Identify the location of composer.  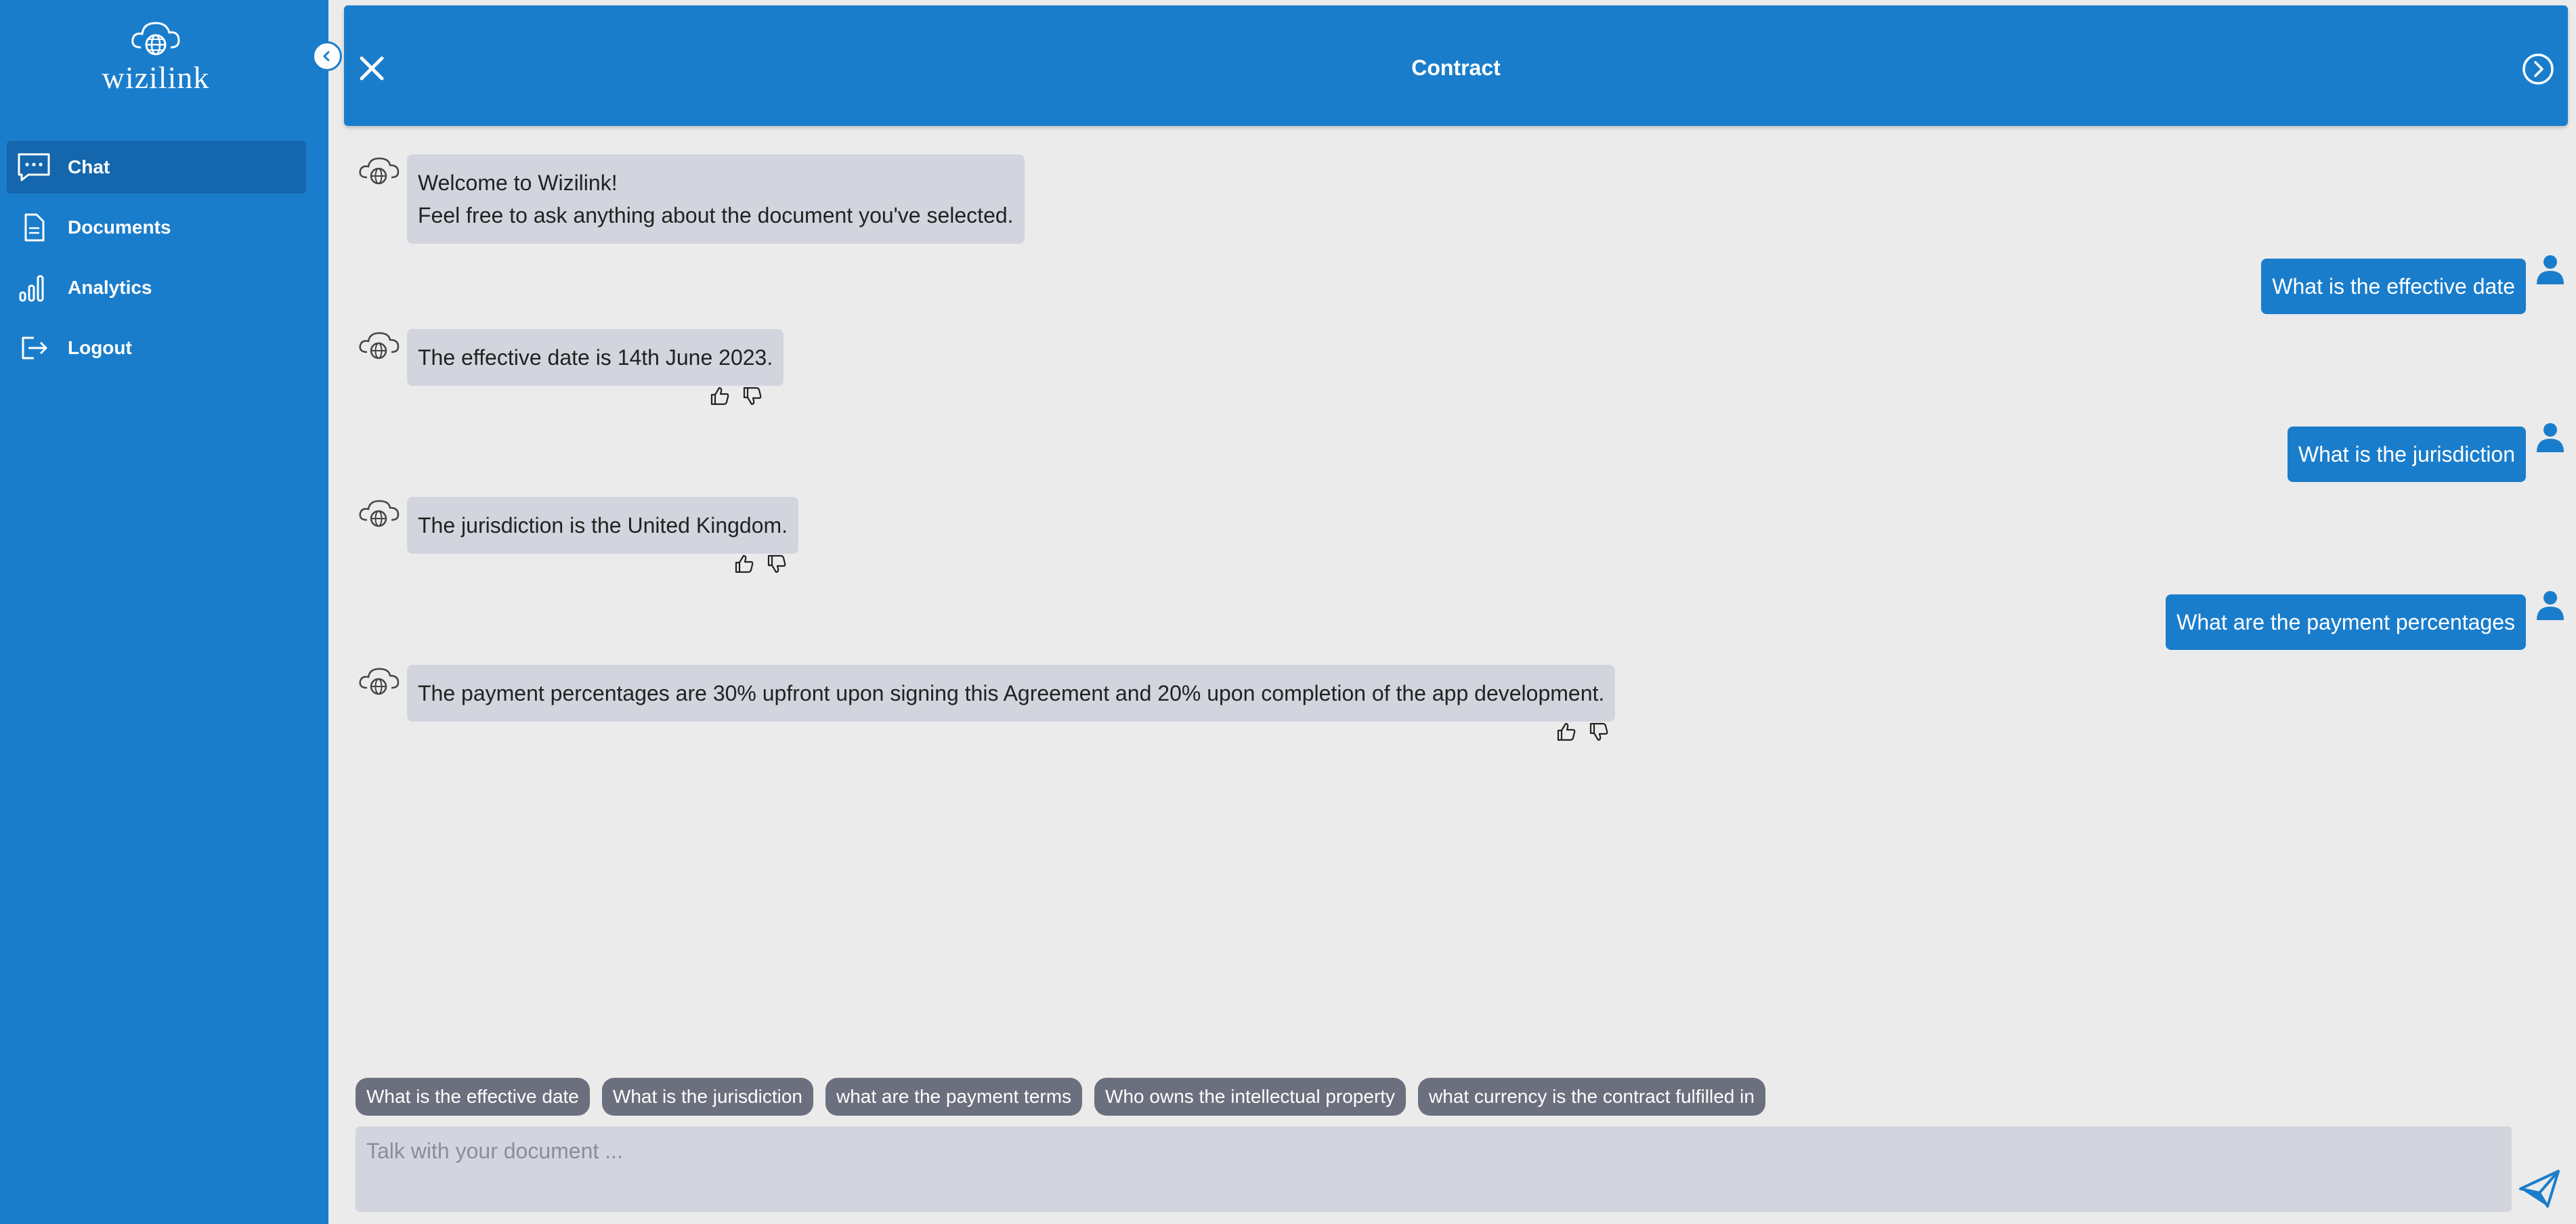
(1434, 1170).